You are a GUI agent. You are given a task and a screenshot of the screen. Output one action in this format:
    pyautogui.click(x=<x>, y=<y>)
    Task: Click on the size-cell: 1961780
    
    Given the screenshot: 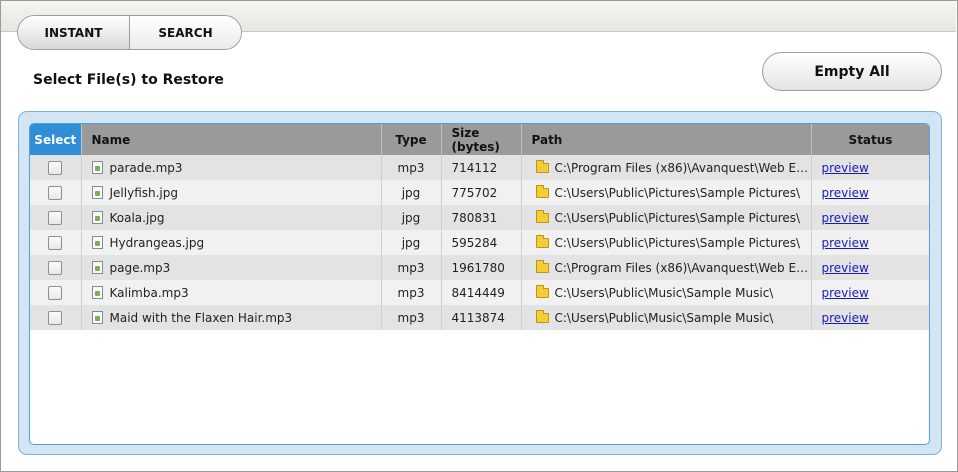 What is the action you would take?
    pyautogui.click(x=481, y=267)
    